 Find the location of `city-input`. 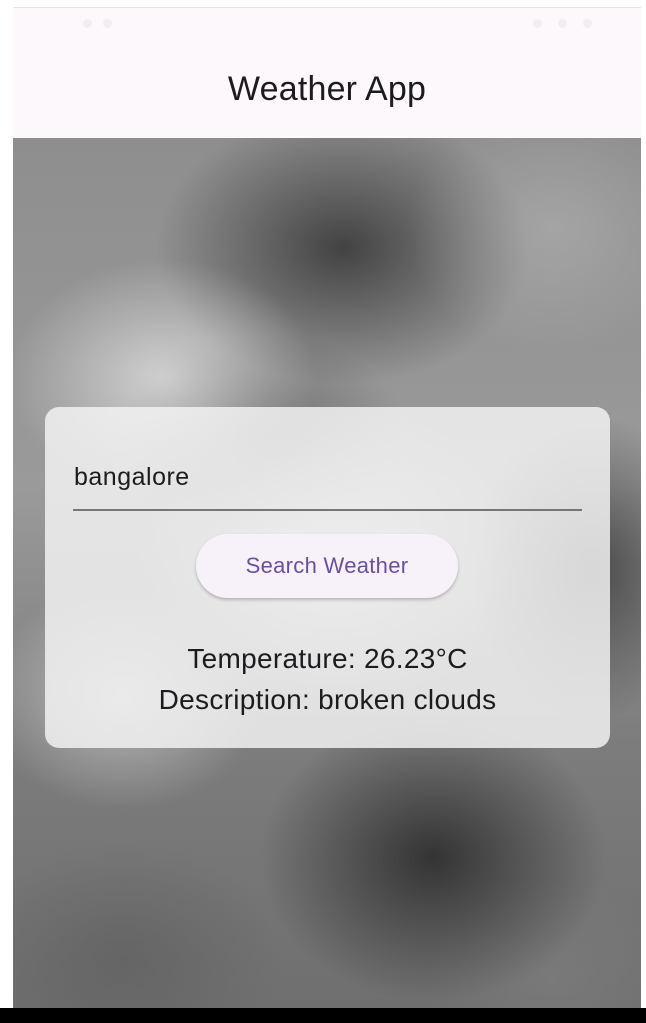

city-input is located at coordinates (327, 478).